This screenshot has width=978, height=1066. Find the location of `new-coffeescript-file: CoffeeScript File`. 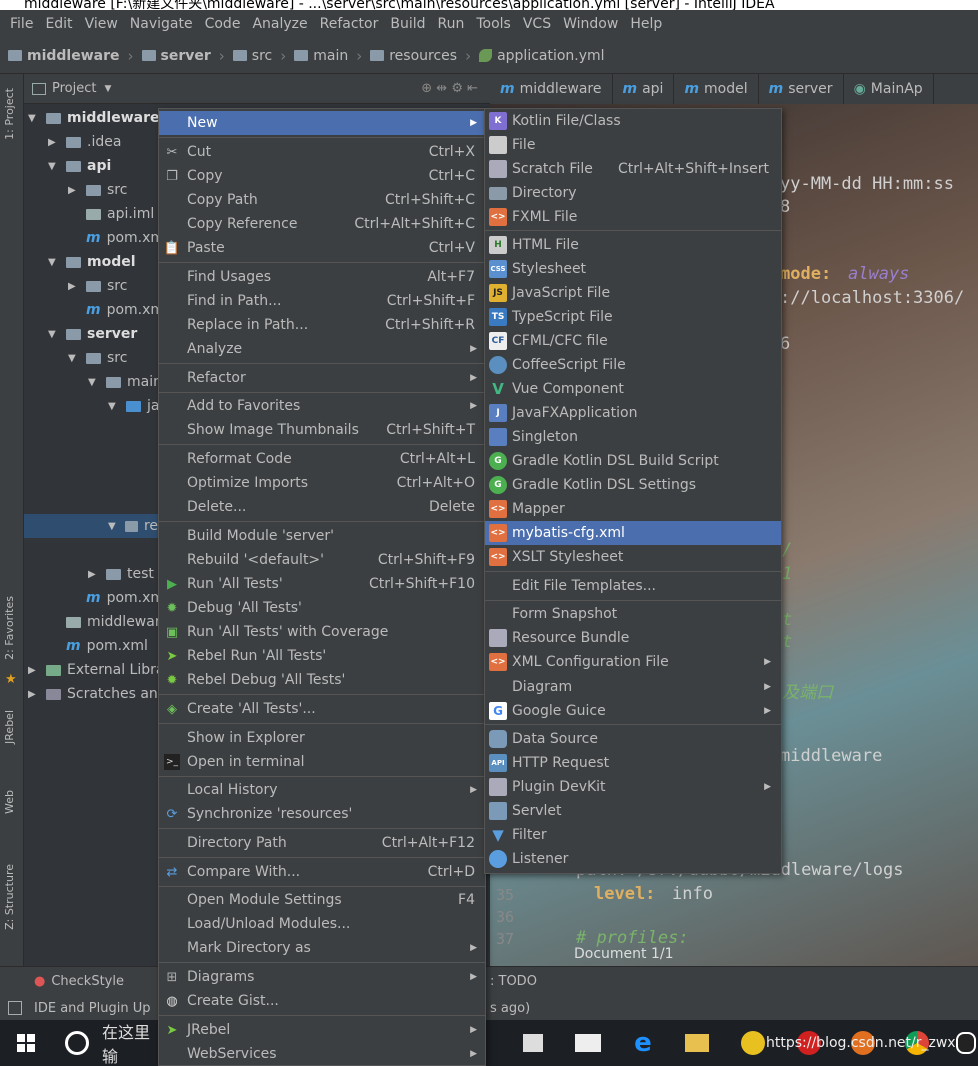

new-coffeescript-file: CoffeeScript File is located at coordinates (633, 365).